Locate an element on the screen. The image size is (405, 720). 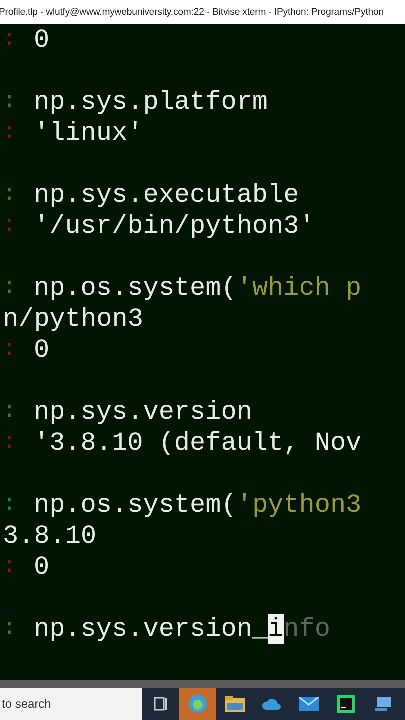
output-text: '3.8.10 (default, Nov is located at coordinates (198, 443).